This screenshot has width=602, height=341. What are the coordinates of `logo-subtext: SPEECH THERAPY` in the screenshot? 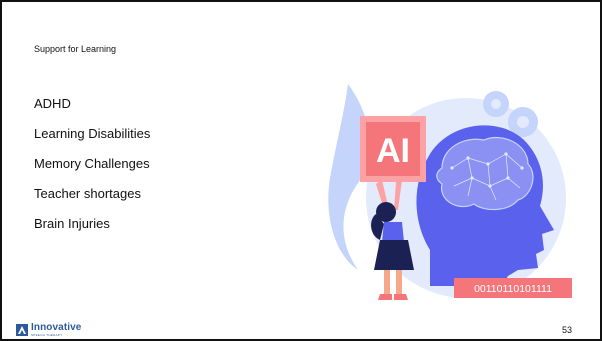 It's located at (47, 335).